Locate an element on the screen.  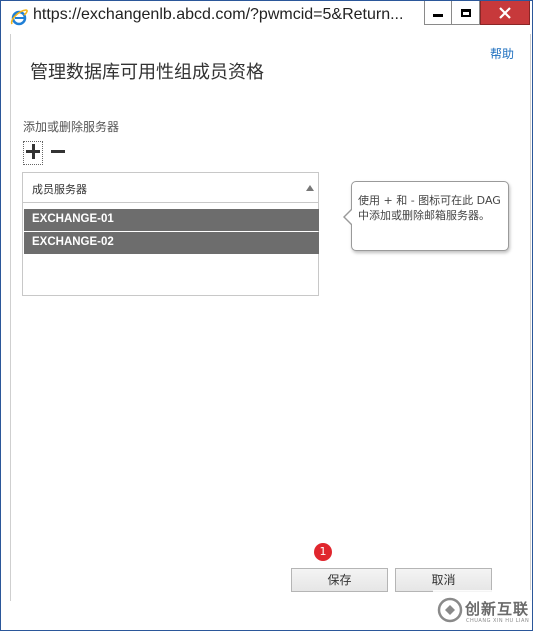
section-label: 添加或删除服务器 is located at coordinates (71, 127).